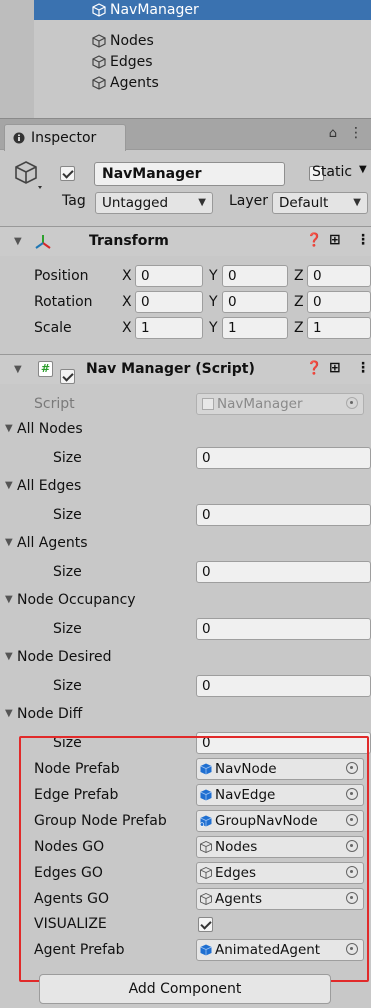 Image resolution: width=371 pixels, height=1008 pixels. What do you see at coordinates (132, 41) in the screenshot?
I see `hierarchy-item-label: Nodes` at bounding box center [132, 41].